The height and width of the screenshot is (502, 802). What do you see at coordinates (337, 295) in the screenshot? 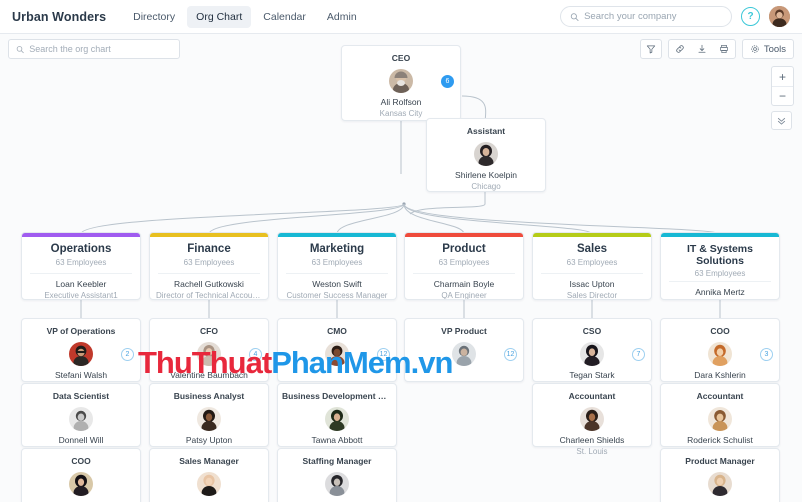
I see `dept-lead-role: Customer Success Manager` at bounding box center [337, 295].